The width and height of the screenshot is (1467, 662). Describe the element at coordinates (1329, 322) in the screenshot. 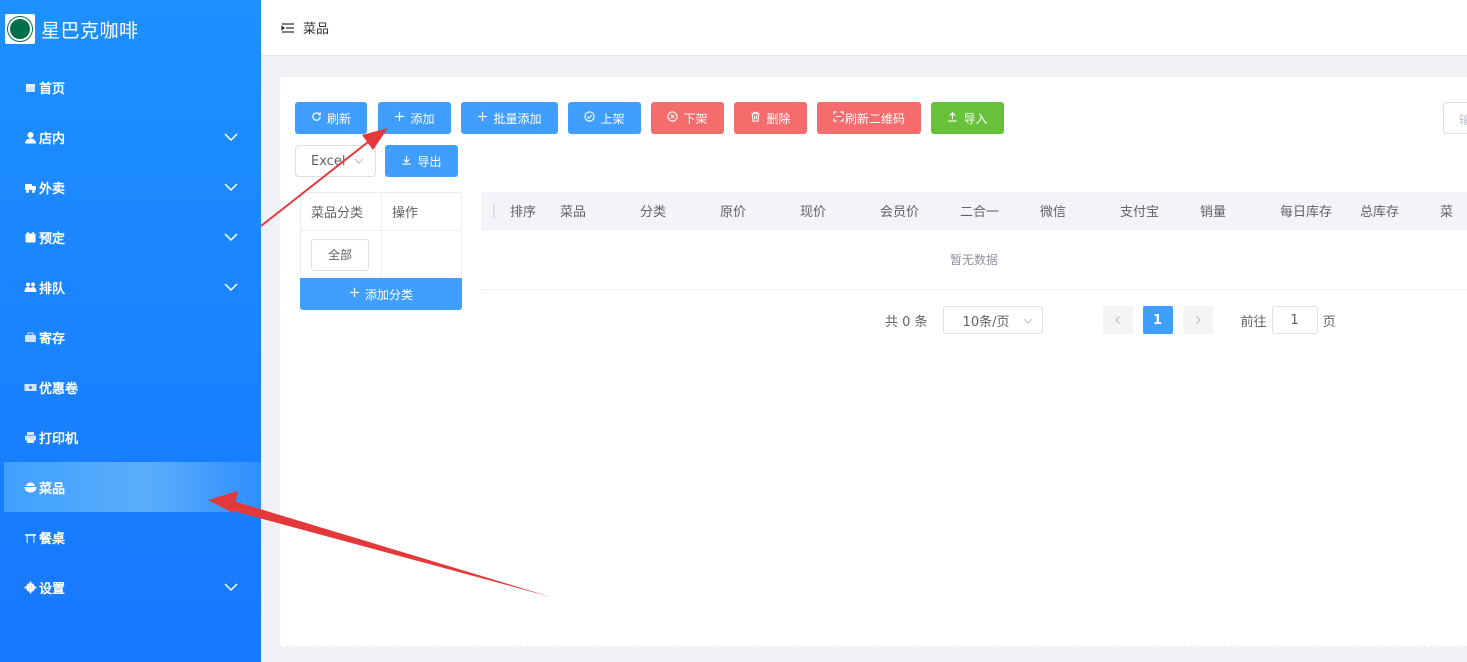

I see `goto-suffix: 页` at that location.